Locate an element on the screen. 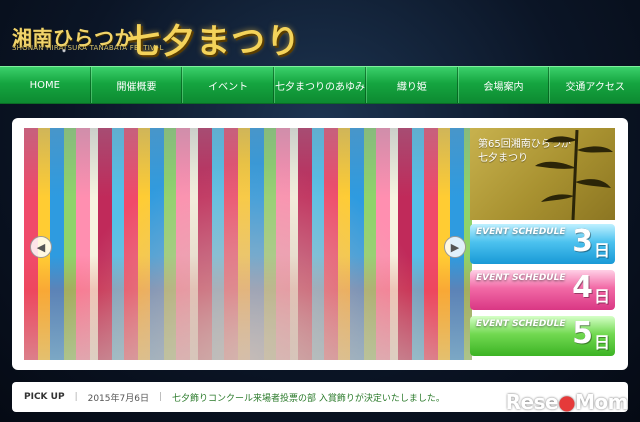 The image size is (640, 422). schedule-day: 3 is located at coordinates (582, 241).